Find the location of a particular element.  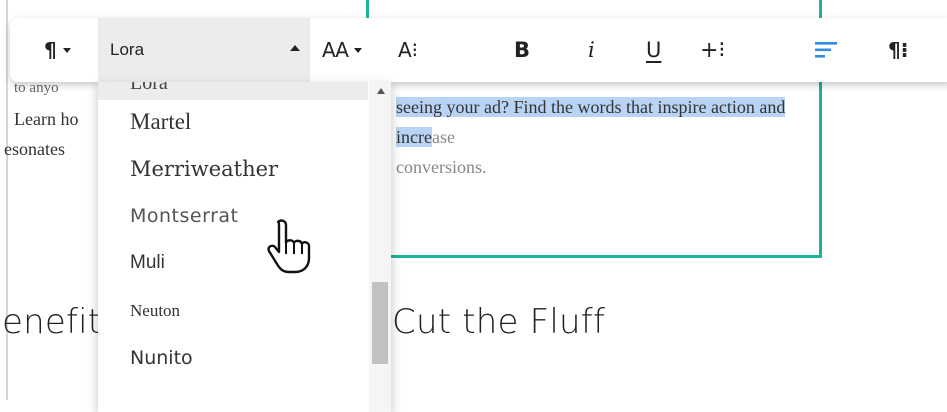

underline-icon: U is located at coordinates (654, 50).